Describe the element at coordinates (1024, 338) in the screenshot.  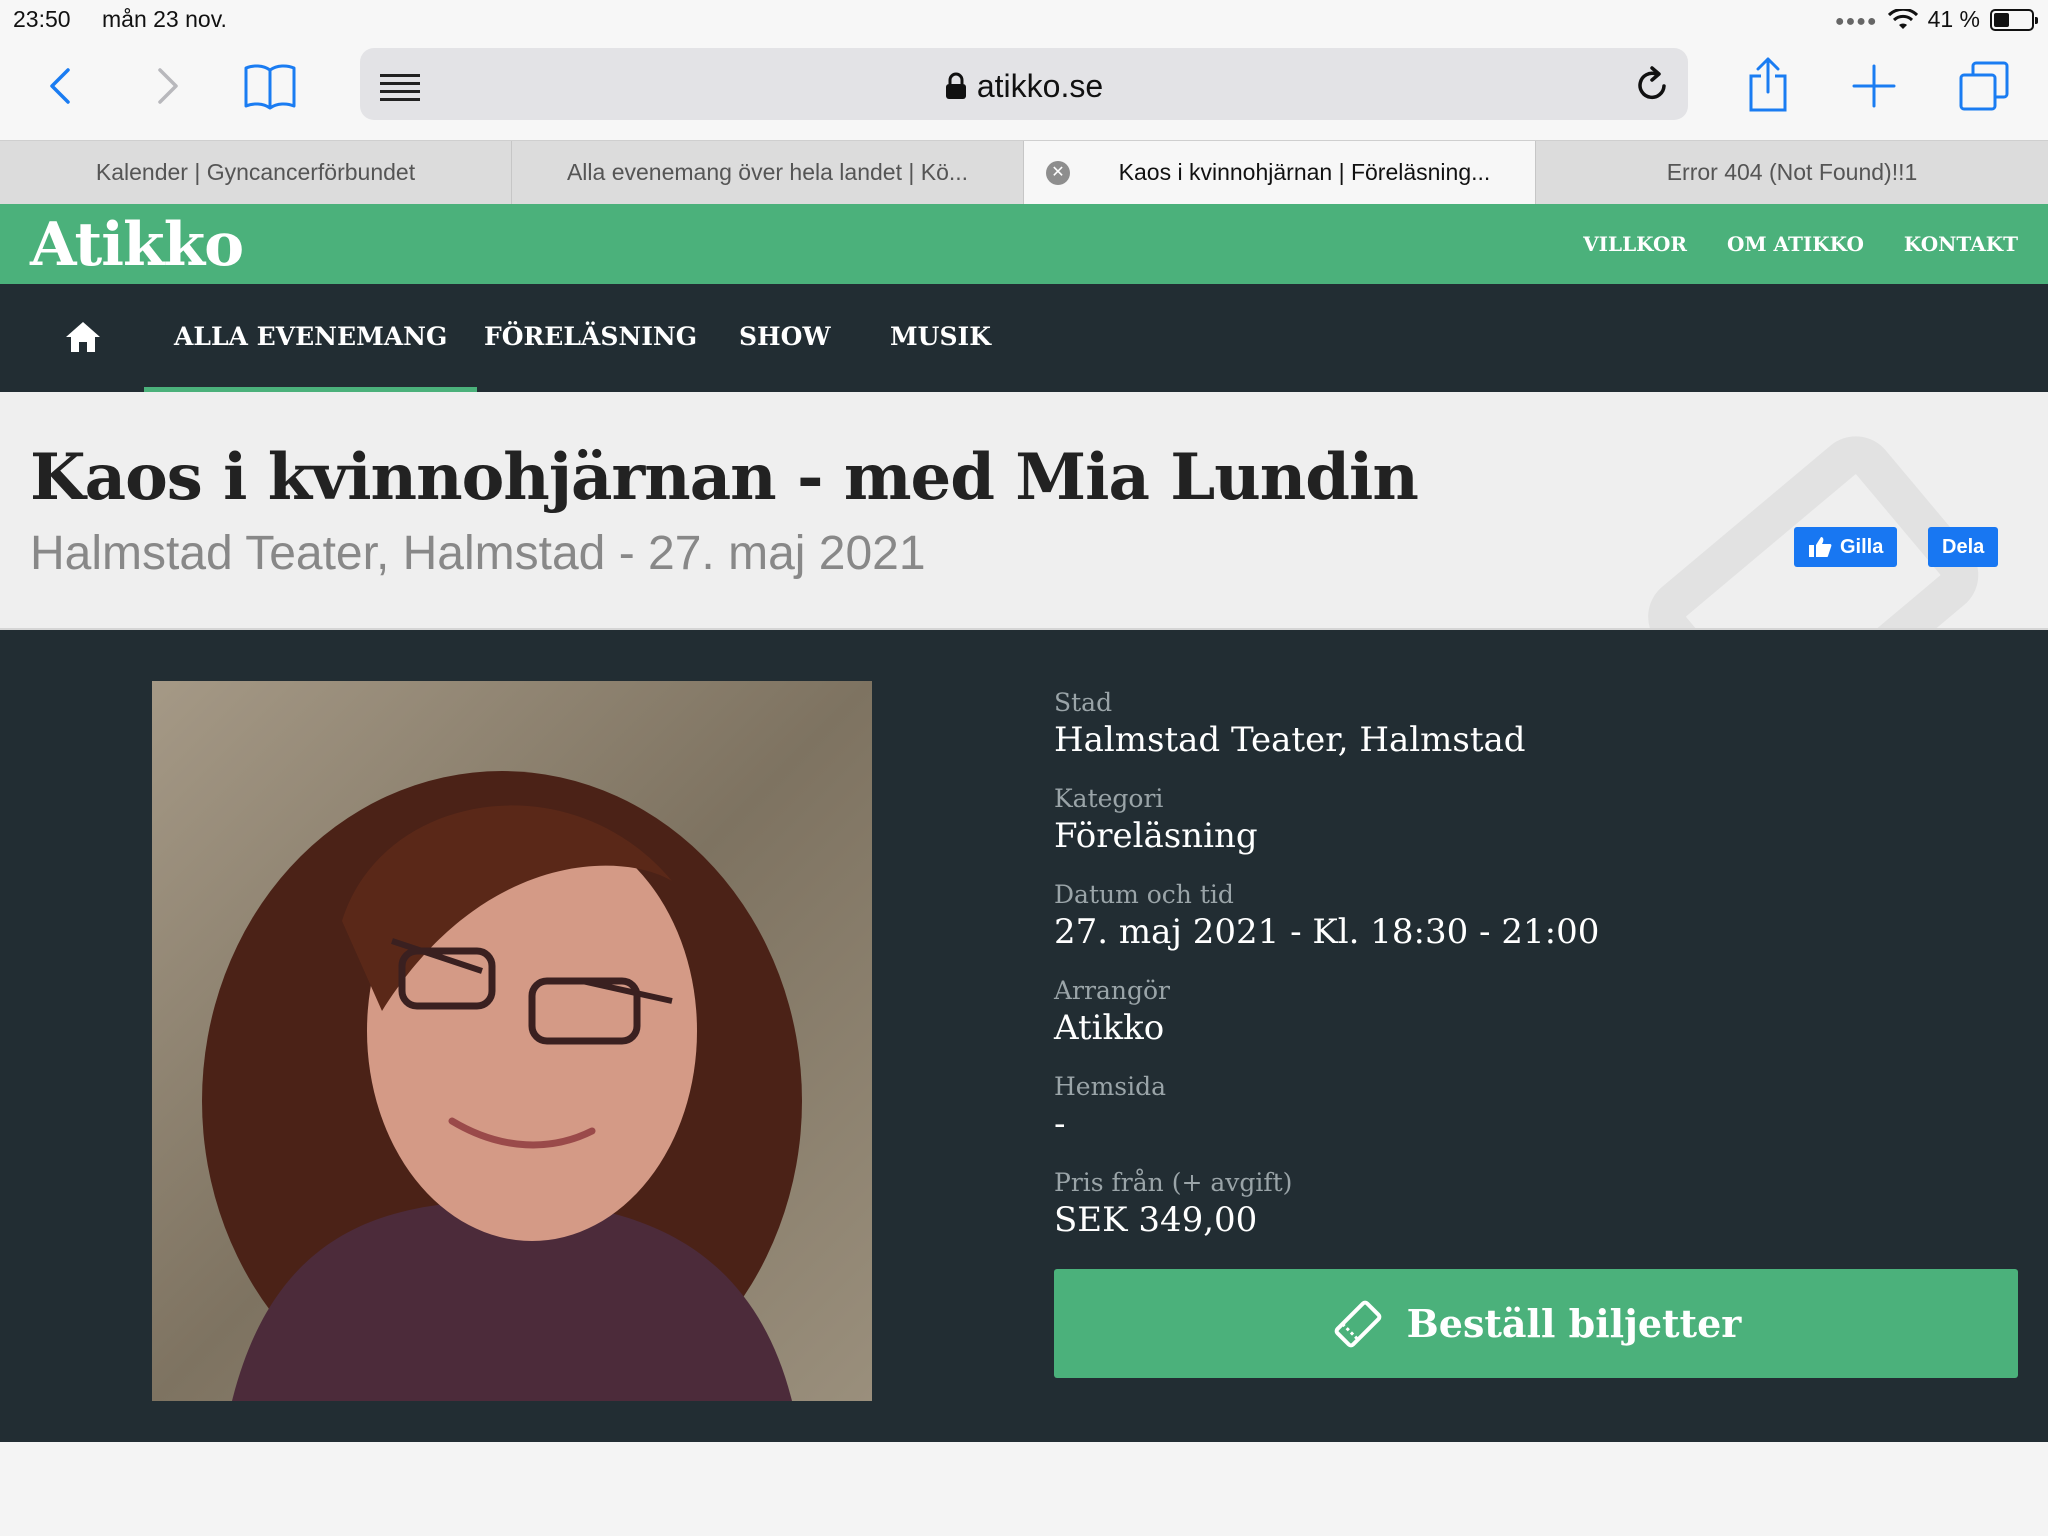
I see `main-nav: ALLA EVENEMANG FÖRELÄSNING SHOW MUSIK` at that location.